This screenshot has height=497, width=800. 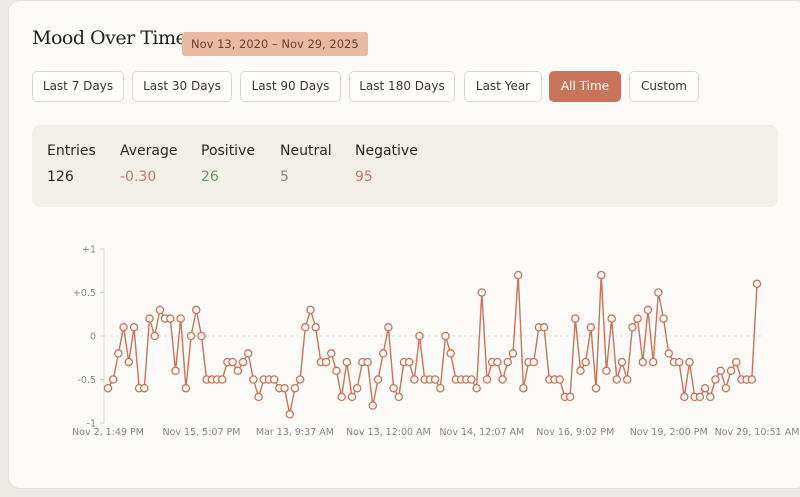 What do you see at coordinates (402, 86) in the screenshot?
I see `range-last-180-days-button: Last 180 Days` at bounding box center [402, 86].